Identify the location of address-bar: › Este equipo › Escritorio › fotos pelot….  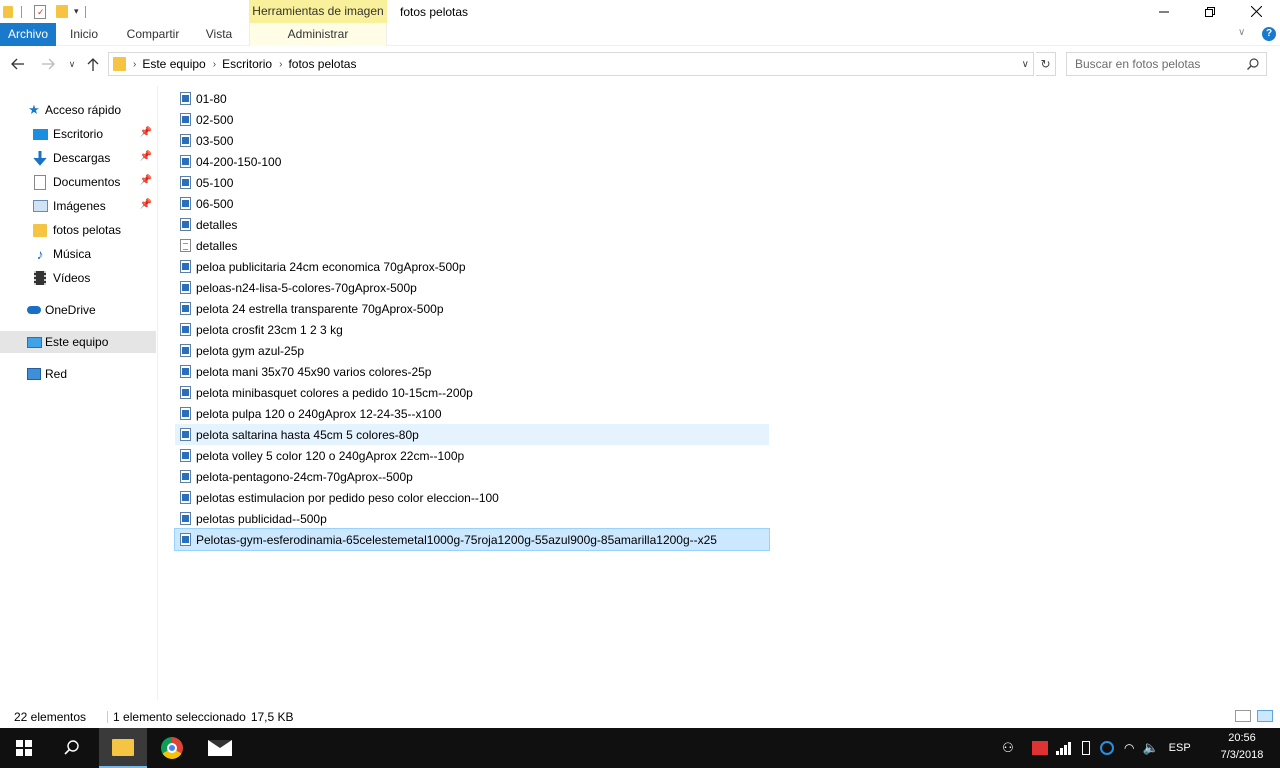
(571, 64).